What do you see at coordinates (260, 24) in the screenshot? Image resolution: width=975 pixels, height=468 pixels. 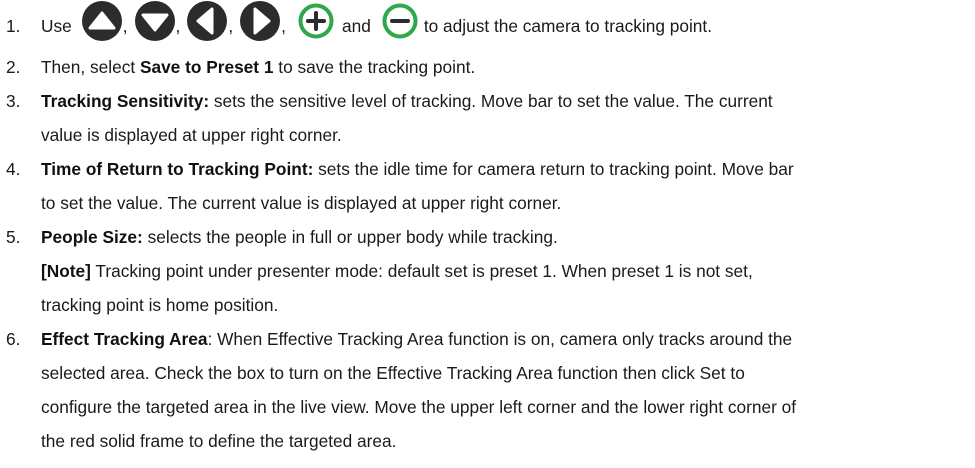 I see `right-arrow-icon` at bounding box center [260, 24].